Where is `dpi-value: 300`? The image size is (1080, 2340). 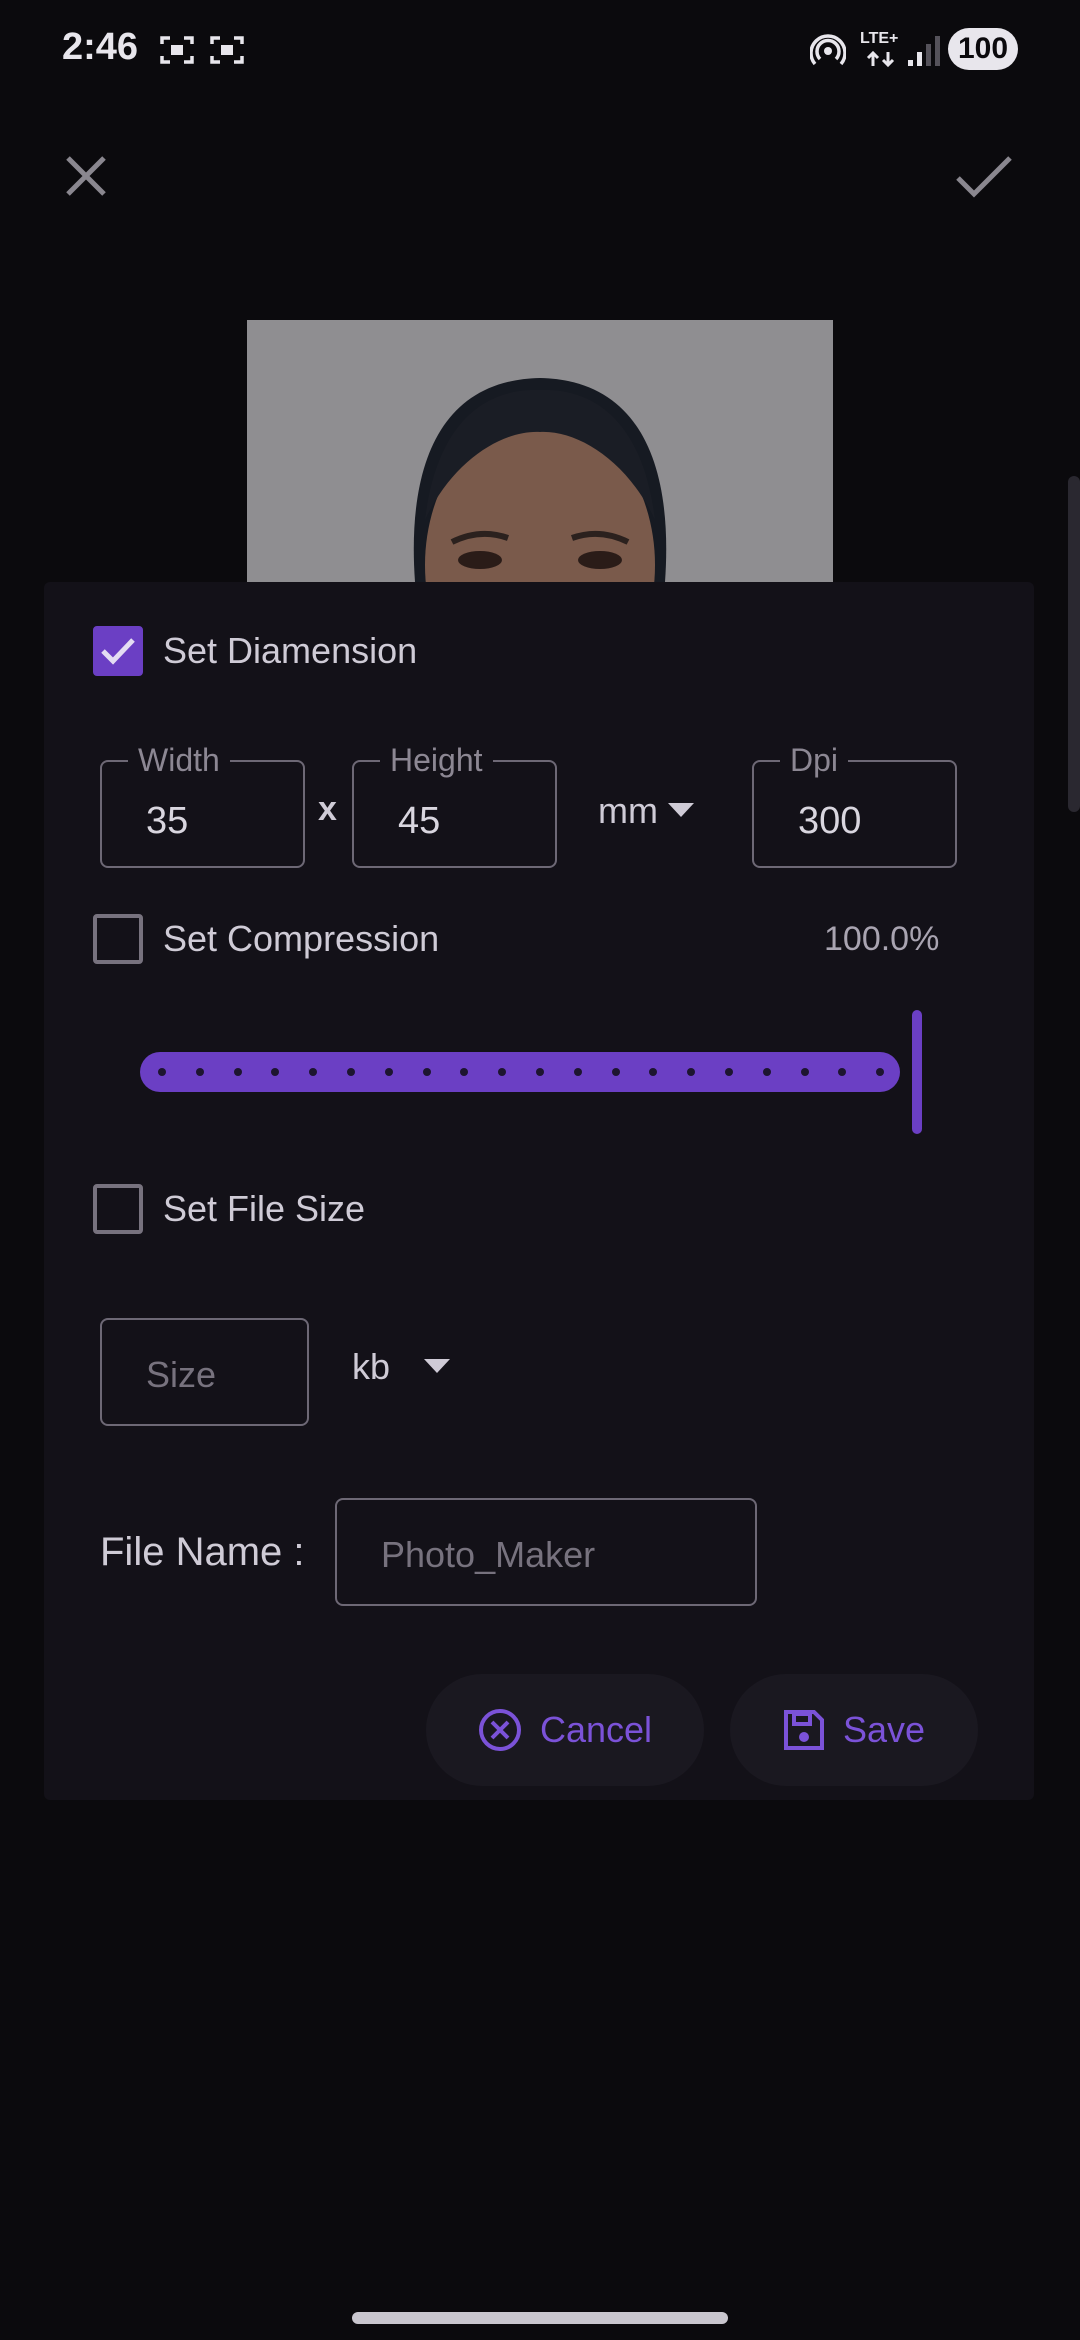 dpi-value: 300 is located at coordinates (830, 821).